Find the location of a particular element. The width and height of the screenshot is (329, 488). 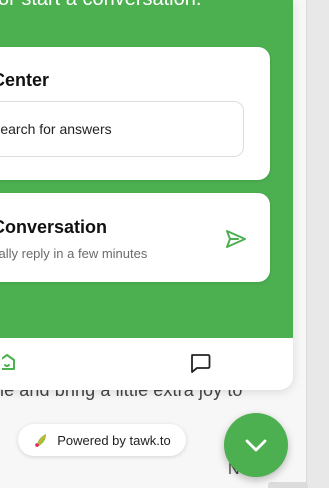

minimize-chat-button is located at coordinates (256, 445).